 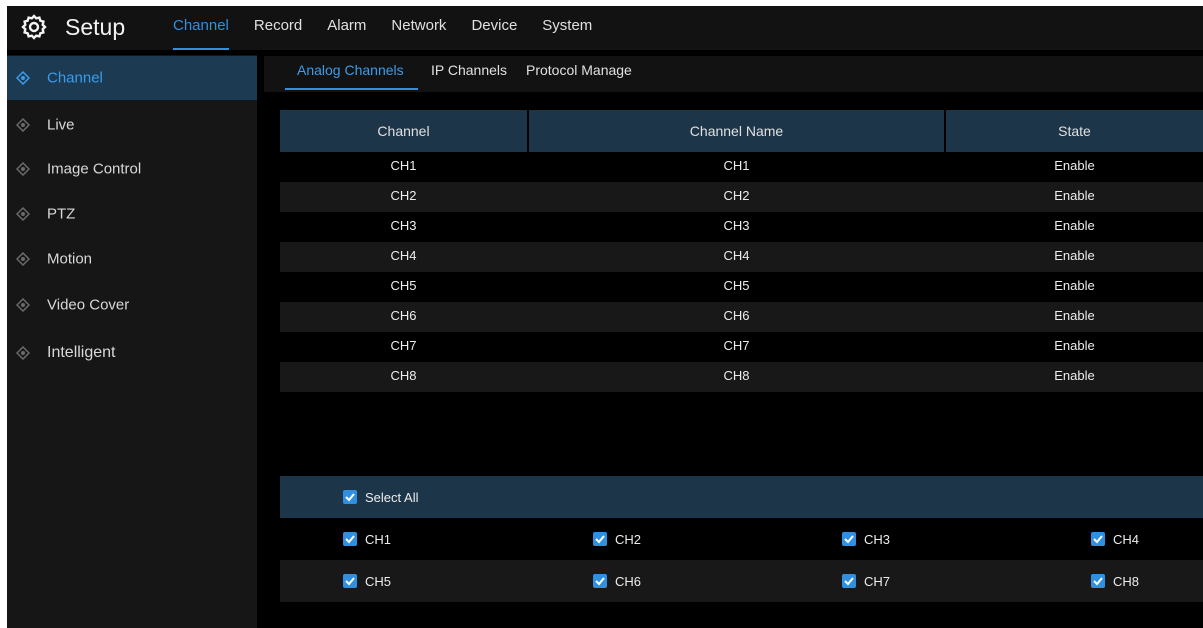 I want to click on cell-channel: CH2, so click(x=403, y=195).